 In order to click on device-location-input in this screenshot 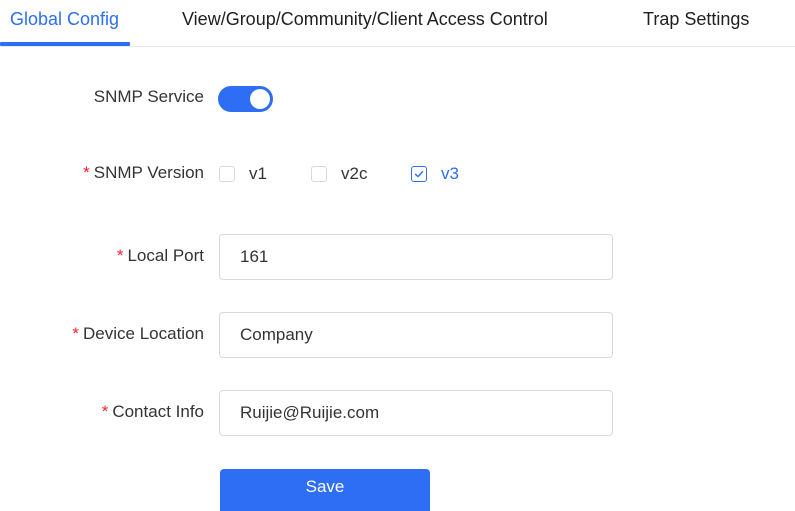, I will do `click(416, 335)`.